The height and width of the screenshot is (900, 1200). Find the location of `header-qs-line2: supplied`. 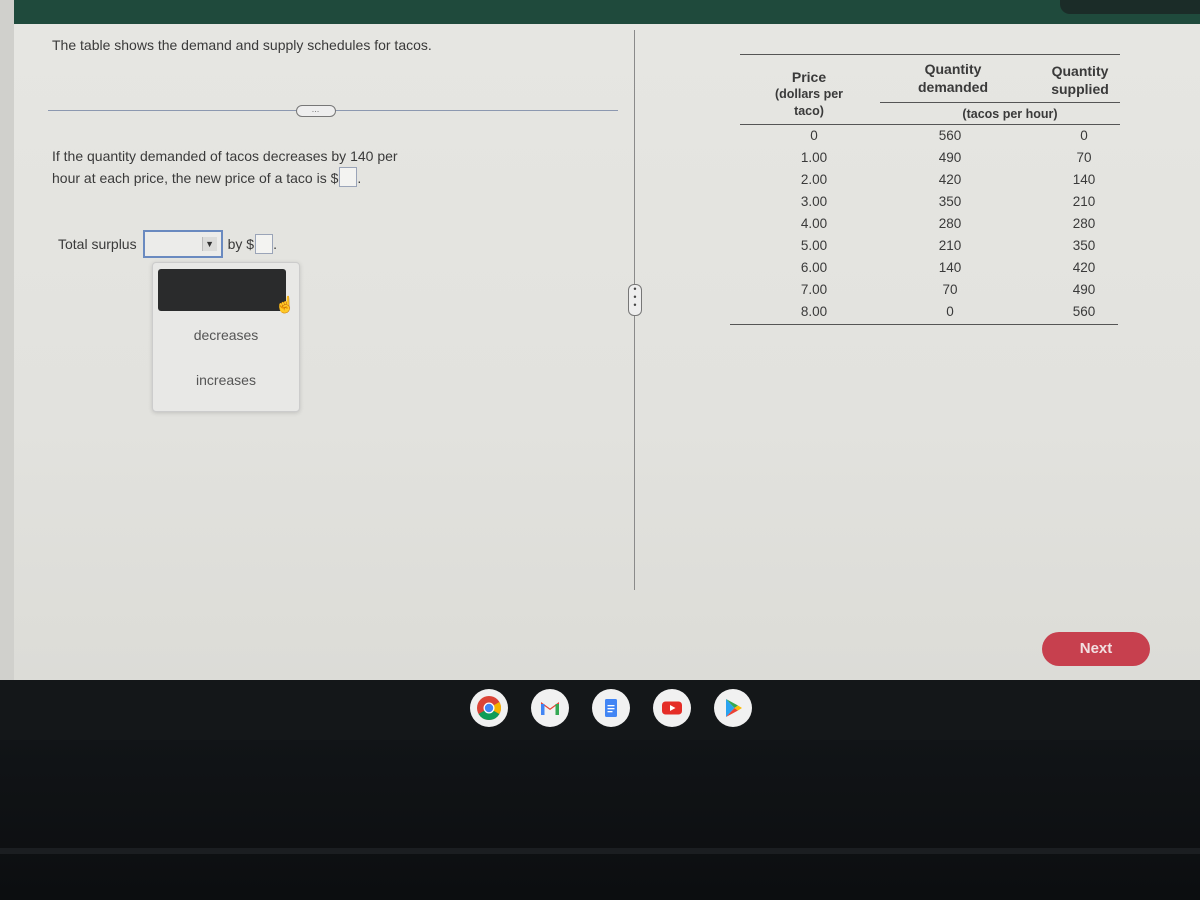

header-qs-line2: supplied is located at coordinates (1080, 89).